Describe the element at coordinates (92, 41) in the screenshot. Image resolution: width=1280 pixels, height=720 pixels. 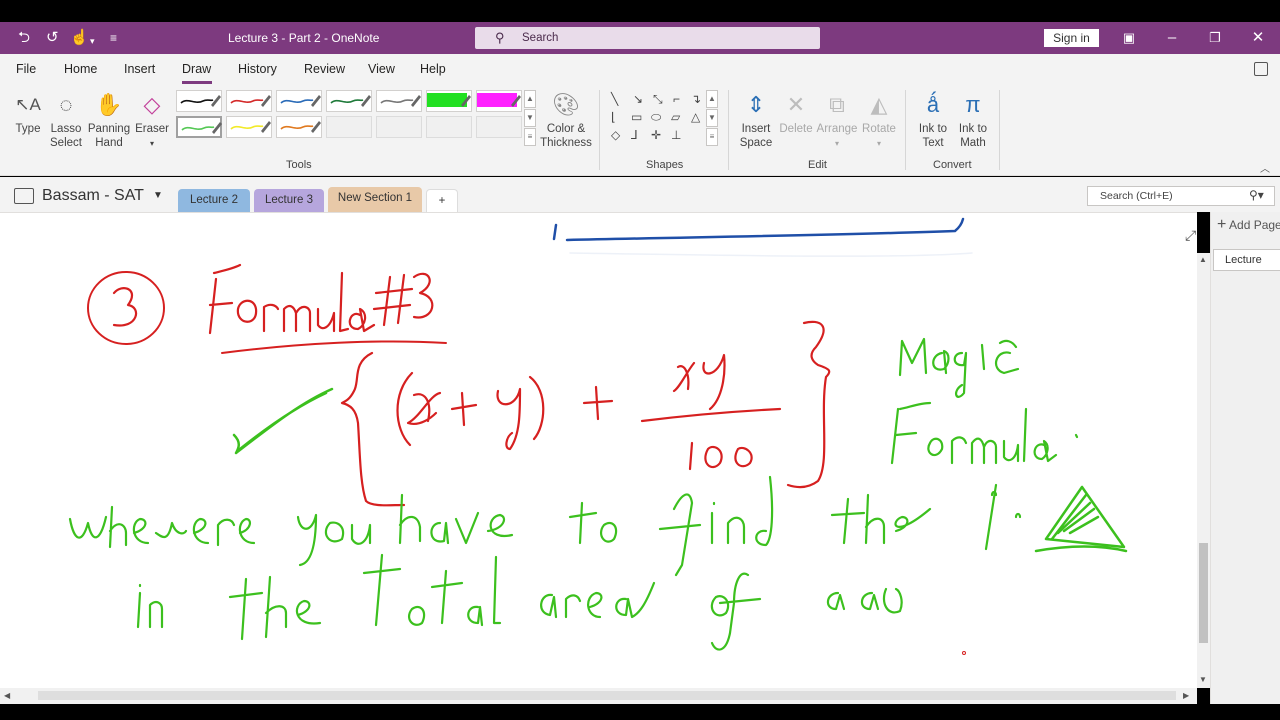
I see `touch-mode-dropdown-icon: ▾` at that location.